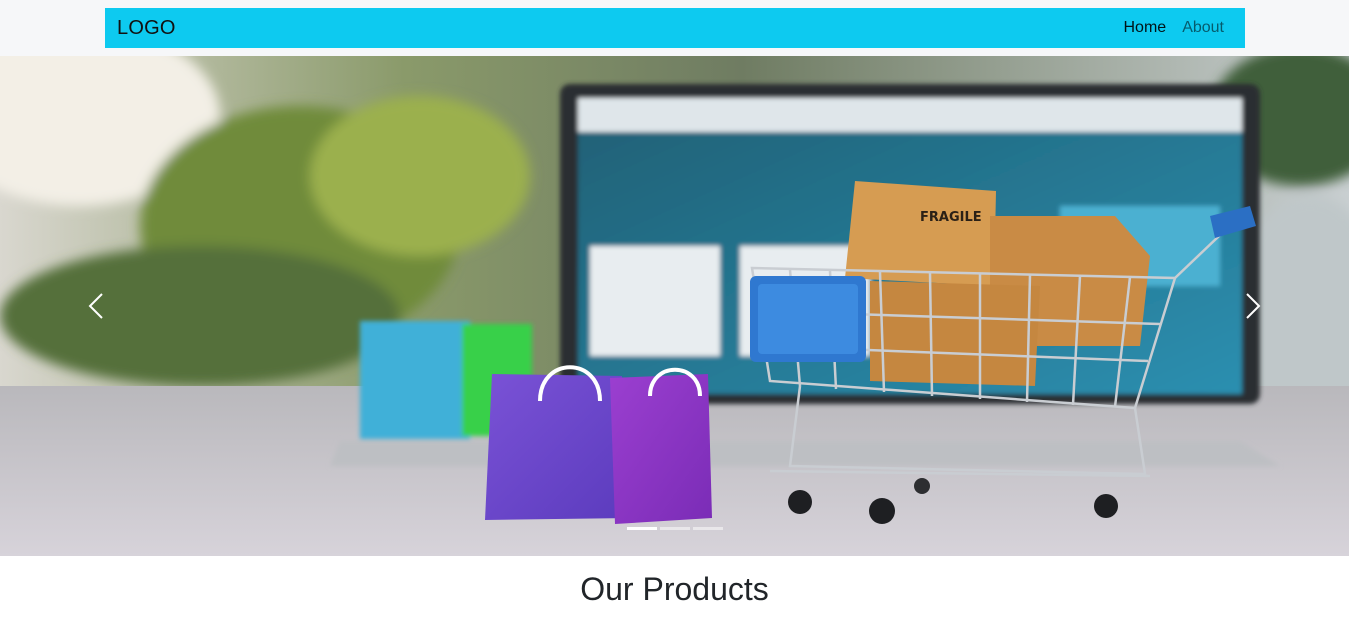  Describe the element at coordinates (1203, 28) in the screenshot. I see `nav-link-about: About` at that location.